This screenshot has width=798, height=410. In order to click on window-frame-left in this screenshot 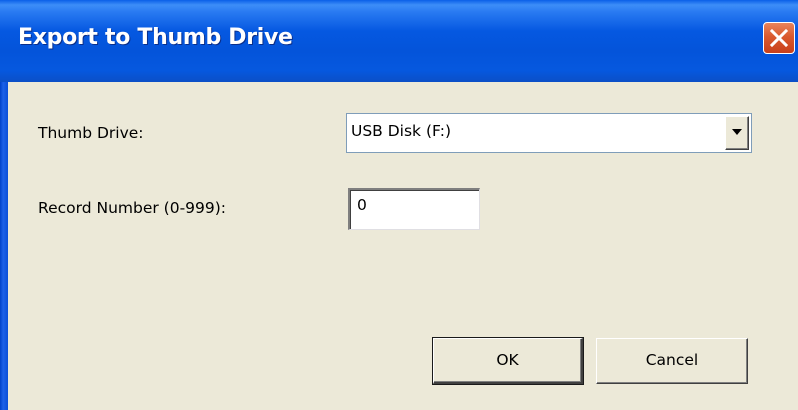, I will do `click(4, 246)`.